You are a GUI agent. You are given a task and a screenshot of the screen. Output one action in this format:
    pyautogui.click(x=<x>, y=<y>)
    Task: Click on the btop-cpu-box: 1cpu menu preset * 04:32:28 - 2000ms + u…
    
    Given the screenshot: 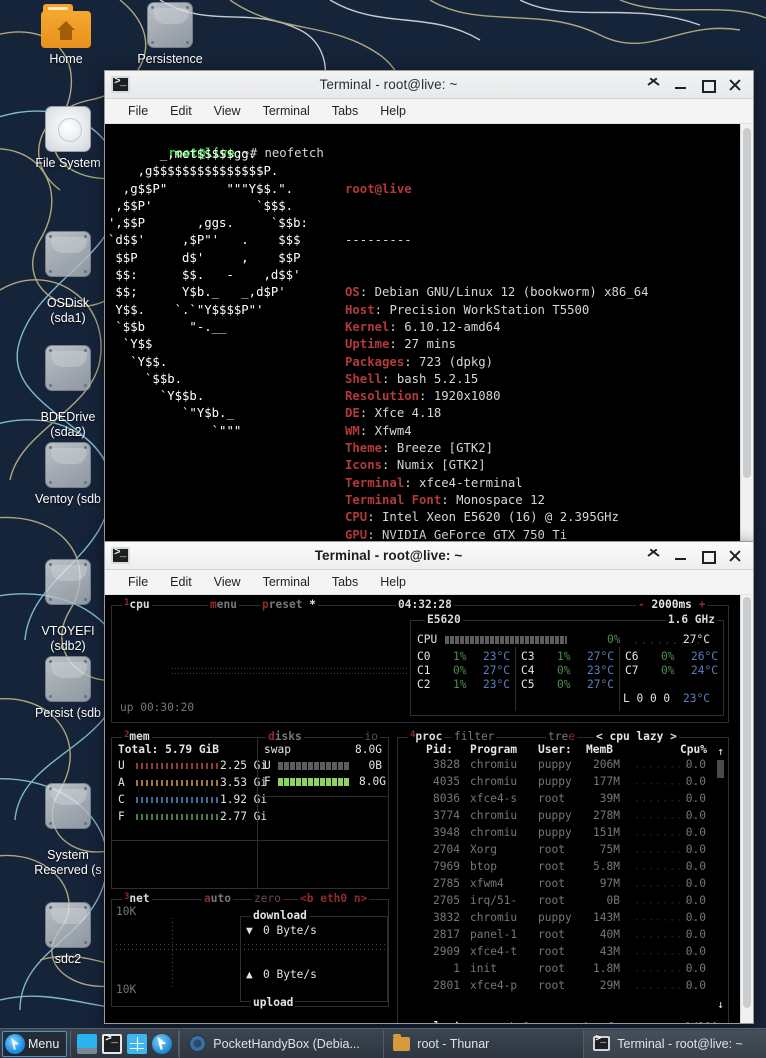 What is the action you would take?
    pyautogui.click(x=420, y=661)
    